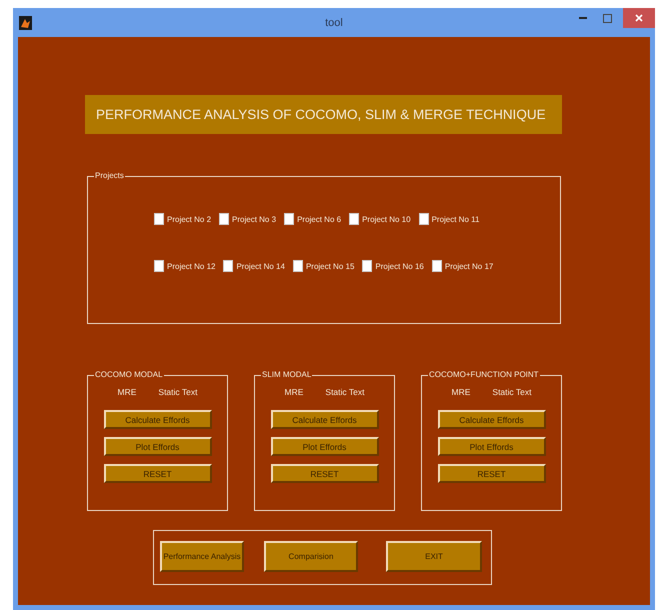 The width and height of the screenshot is (663, 610). What do you see at coordinates (183, 219) in the screenshot?
I see `project-checkbox: Project No 2` at bounding box center [183, 219].